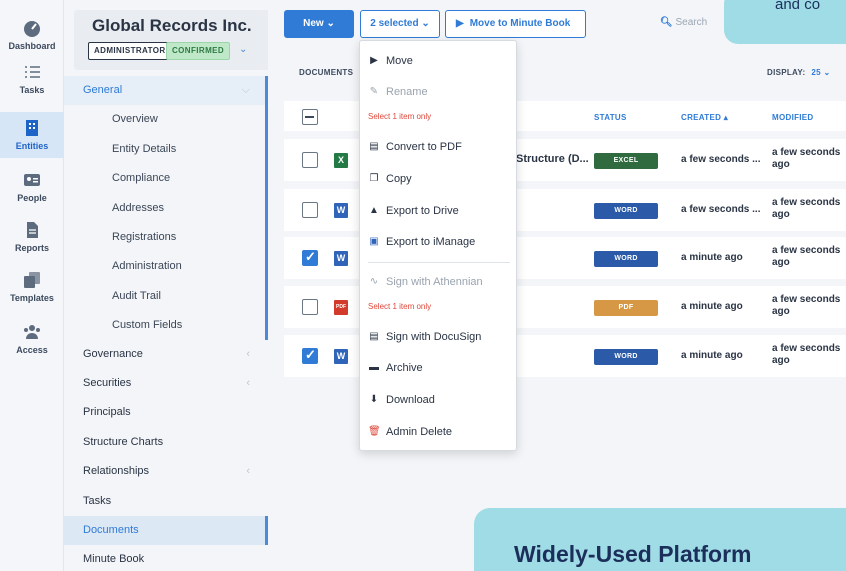 This screenshot has width=846, height=571. What do you see at coordinates (798, 72) in the screenshot?
I see `display-count-control: DISPLAY: 25 ⌄` at bounding box center [798, 72].